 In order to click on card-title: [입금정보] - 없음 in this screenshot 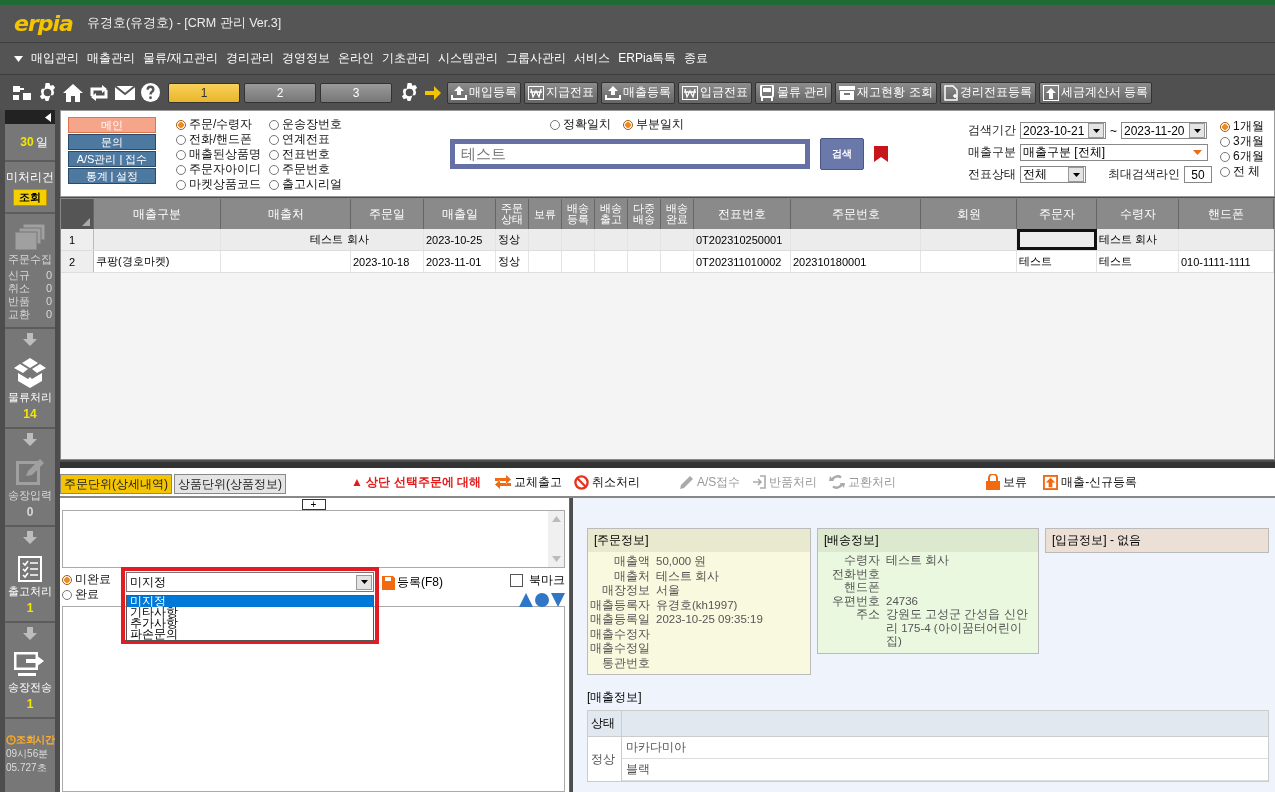, I will do `click(1097, 540)`.